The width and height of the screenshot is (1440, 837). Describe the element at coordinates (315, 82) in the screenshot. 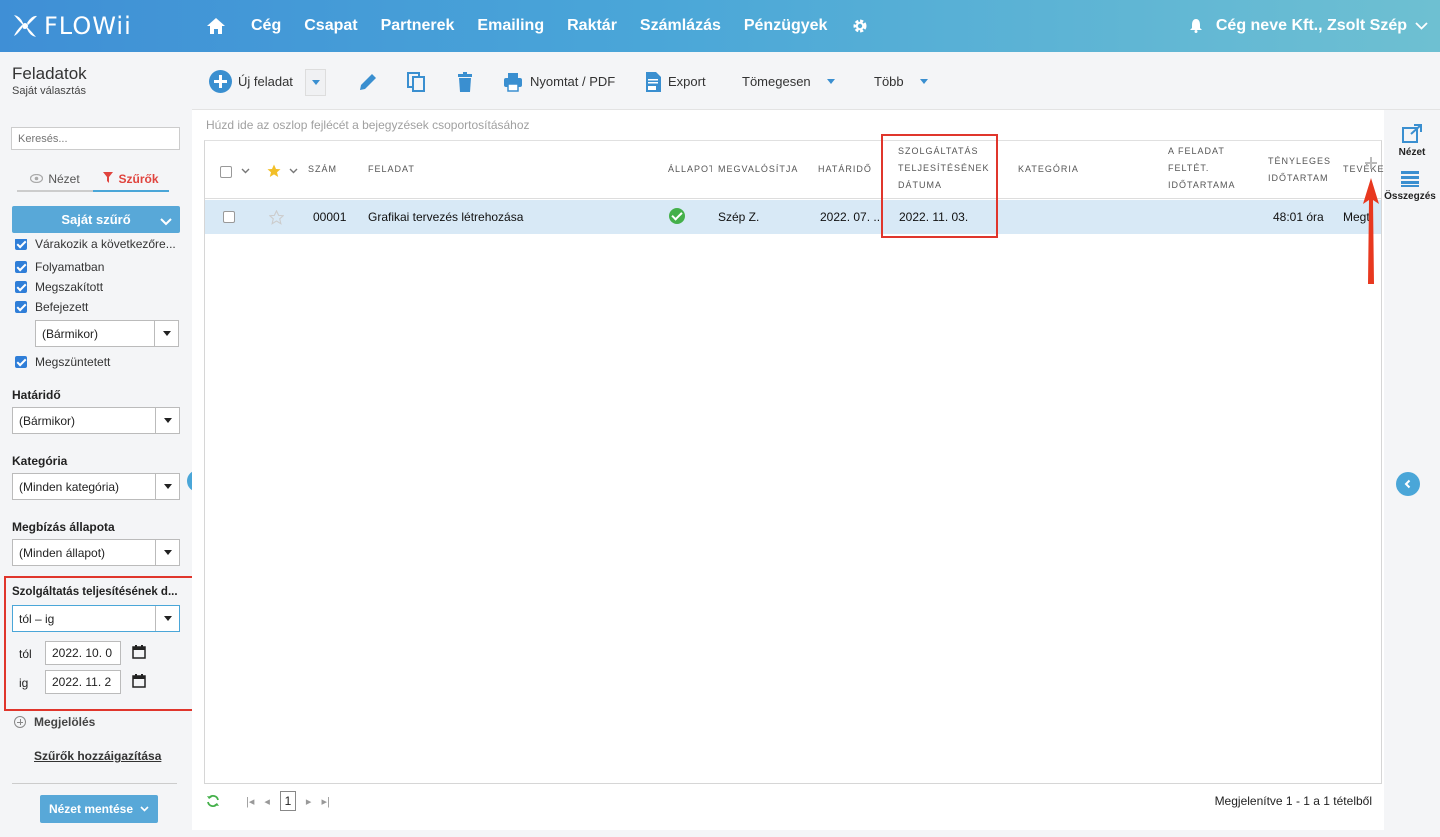

I see `new-task-dropdown-button` at that location.